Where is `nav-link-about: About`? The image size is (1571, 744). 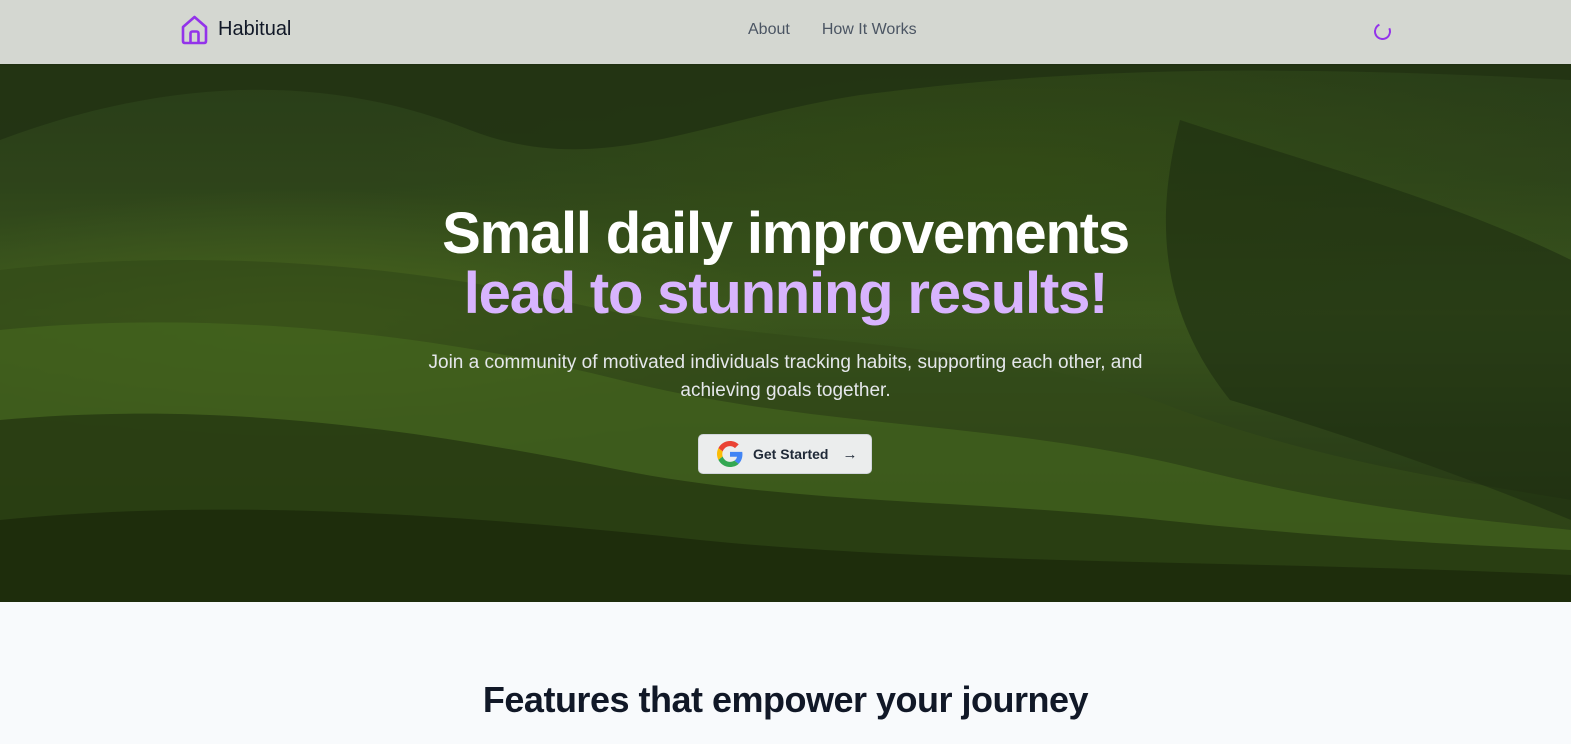 nav-link-about: About is located at coordinates (769, 30).